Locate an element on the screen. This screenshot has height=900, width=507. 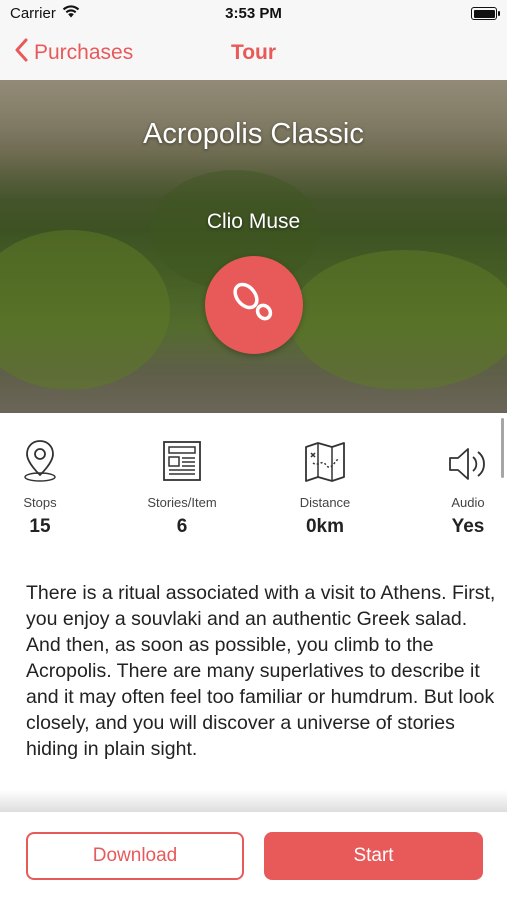
navigation-bar: Purchases Tour is located at coordinates (253, 54).